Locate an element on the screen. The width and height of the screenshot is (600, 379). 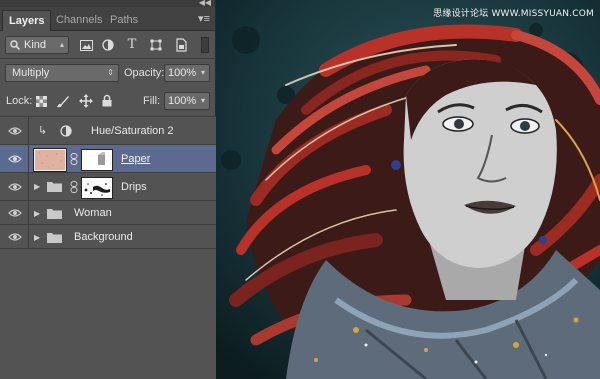
layer-name: Background is located at coordinates (103, 237).